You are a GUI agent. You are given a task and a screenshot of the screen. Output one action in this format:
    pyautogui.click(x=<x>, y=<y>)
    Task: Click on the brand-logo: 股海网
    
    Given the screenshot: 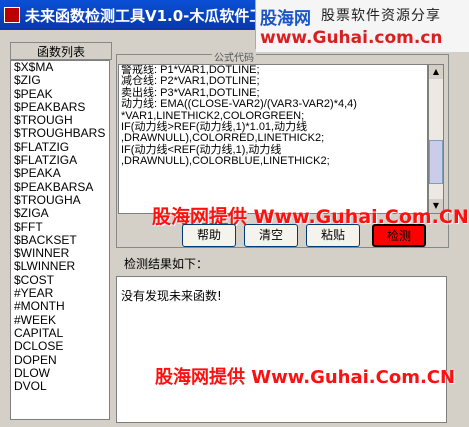 What is the action you would take?
    pyautogui.click(x=285, y=19)
    